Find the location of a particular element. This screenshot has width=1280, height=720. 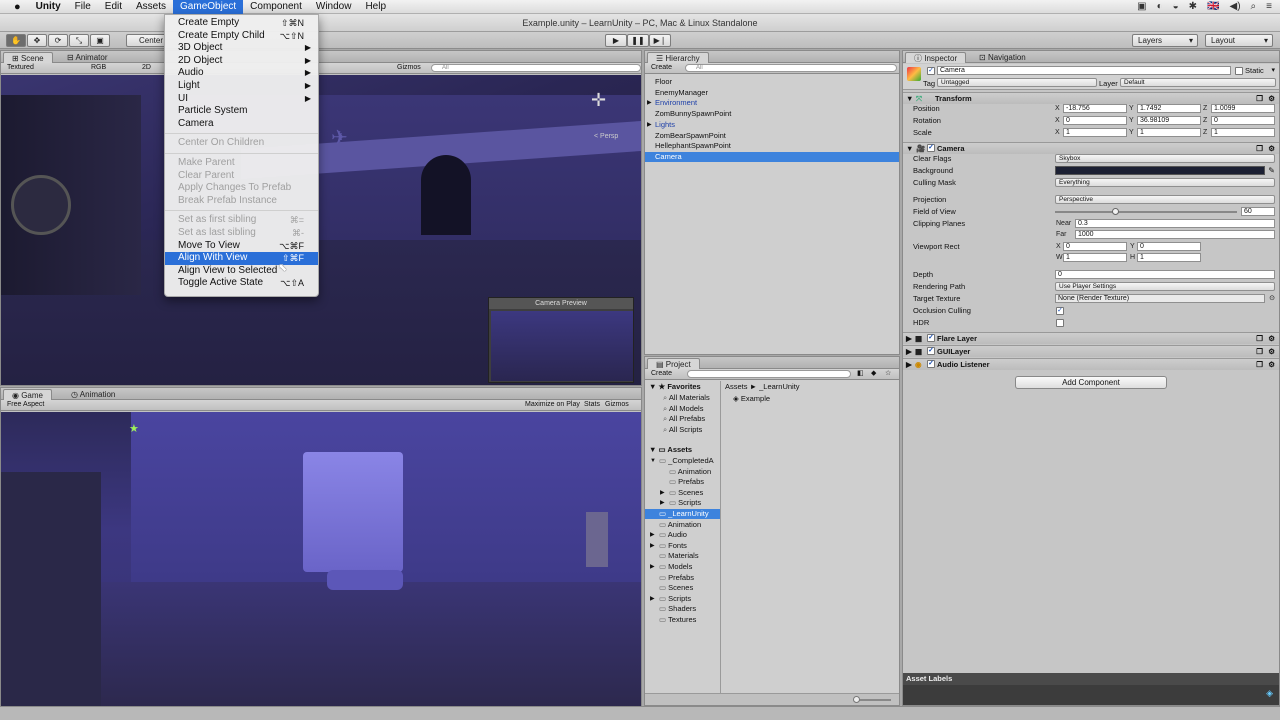

hierarchy-search-input: All is located at coordinates (791, 68).